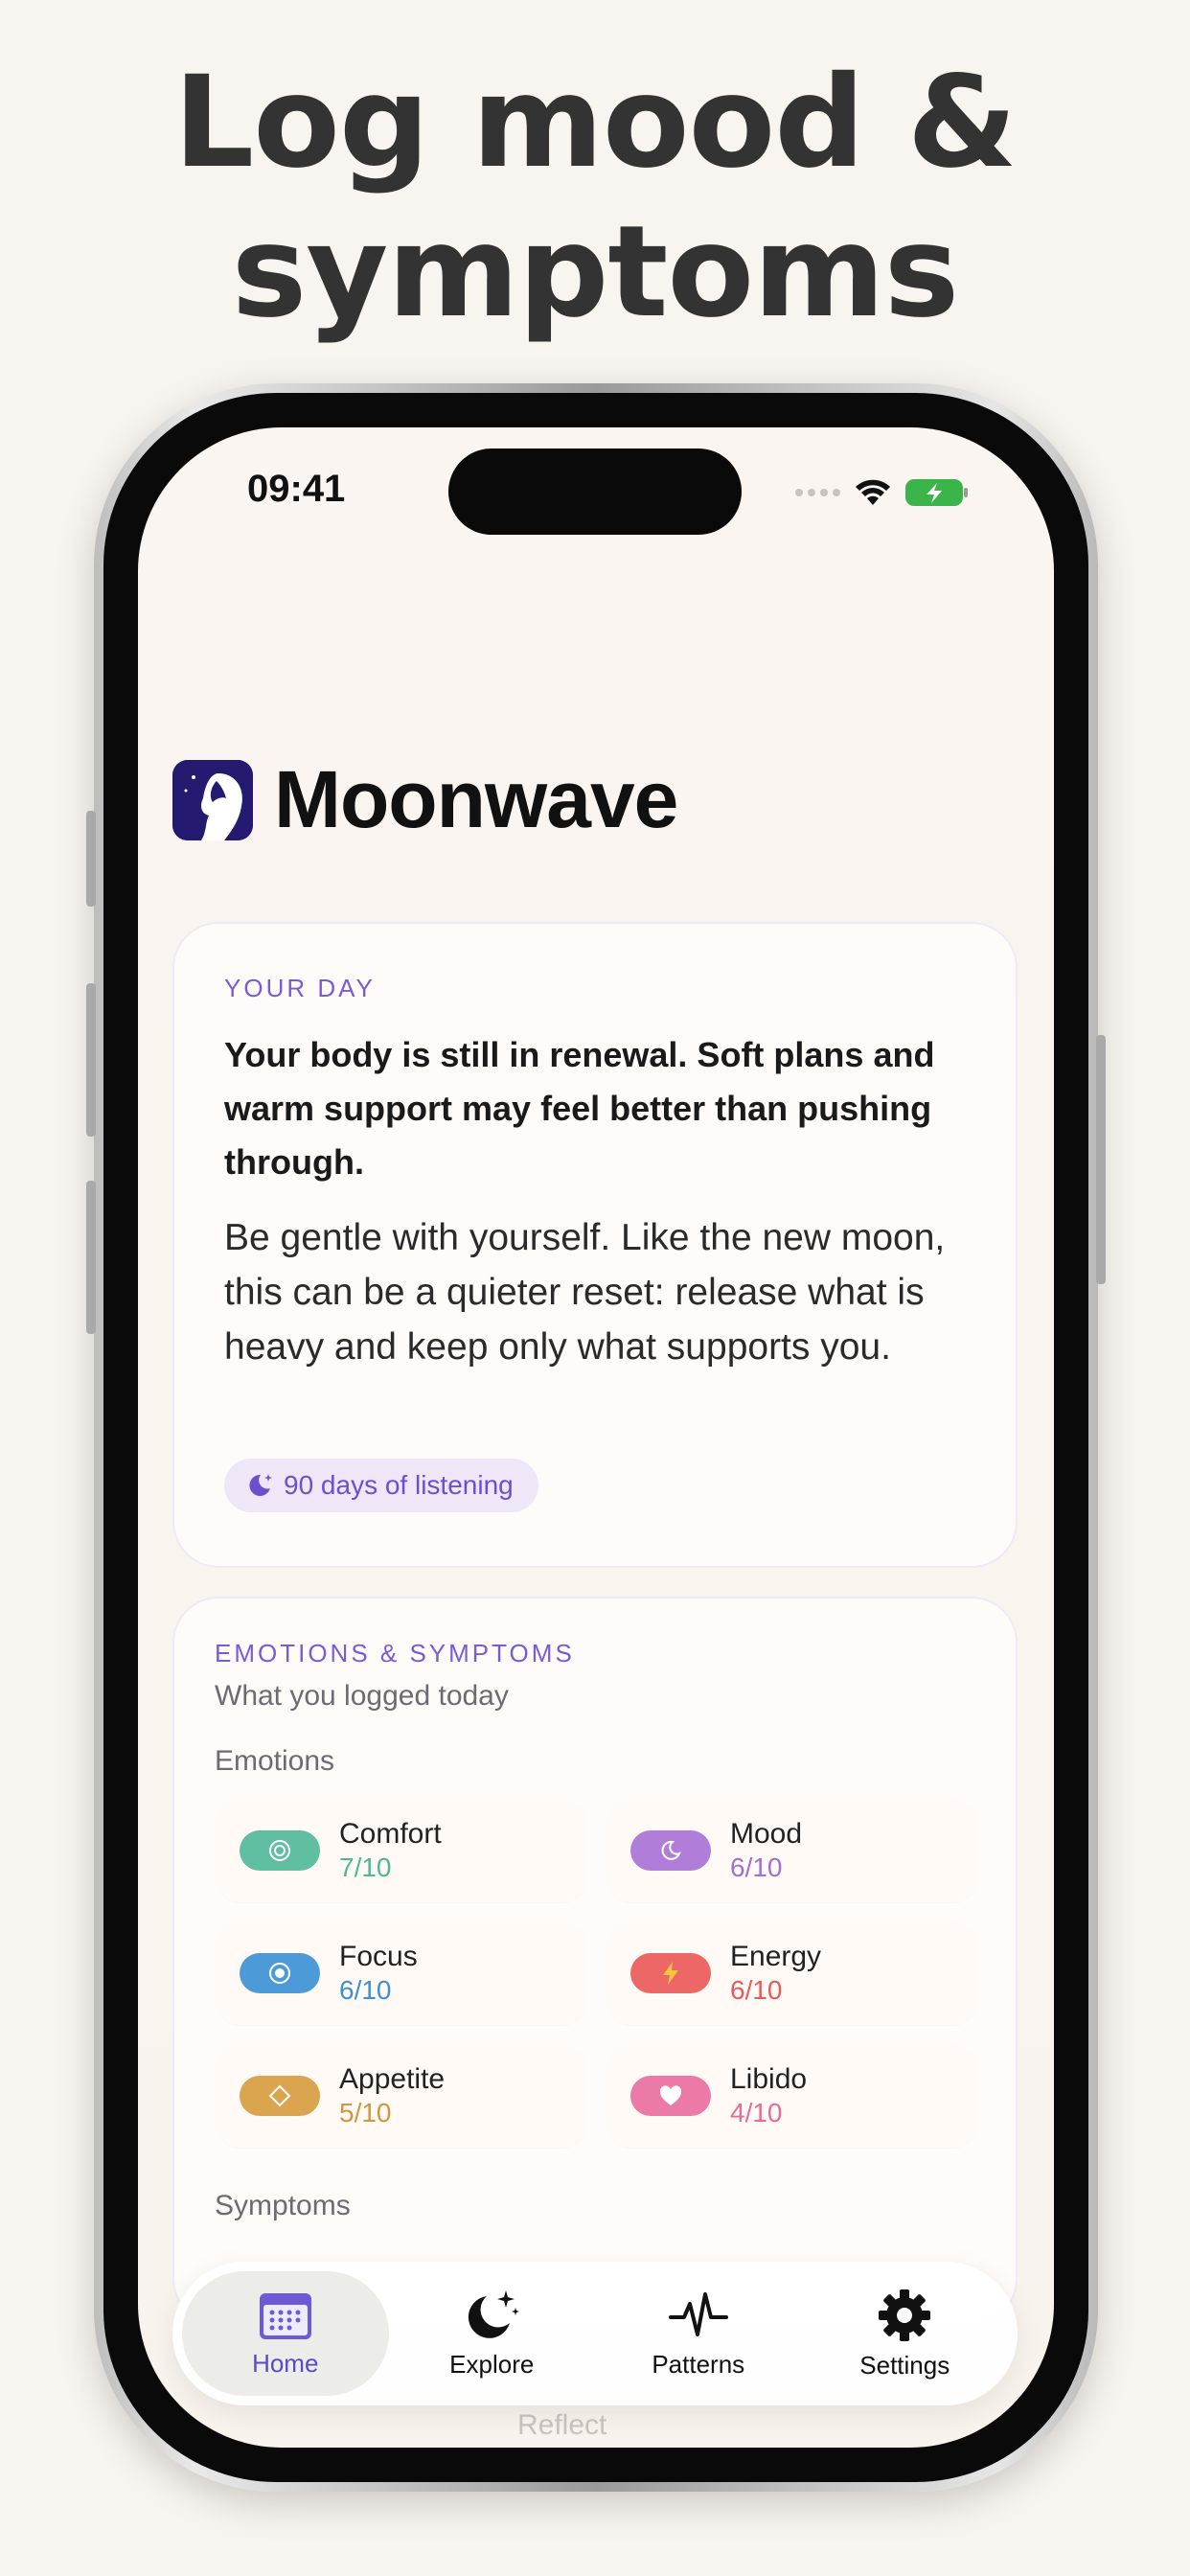 This screenshot has height=2576, width=1190. What do you see at coordinates (873, 492) in the screenshot?
I see `wifi-icon` at bounding box center [873, 492].